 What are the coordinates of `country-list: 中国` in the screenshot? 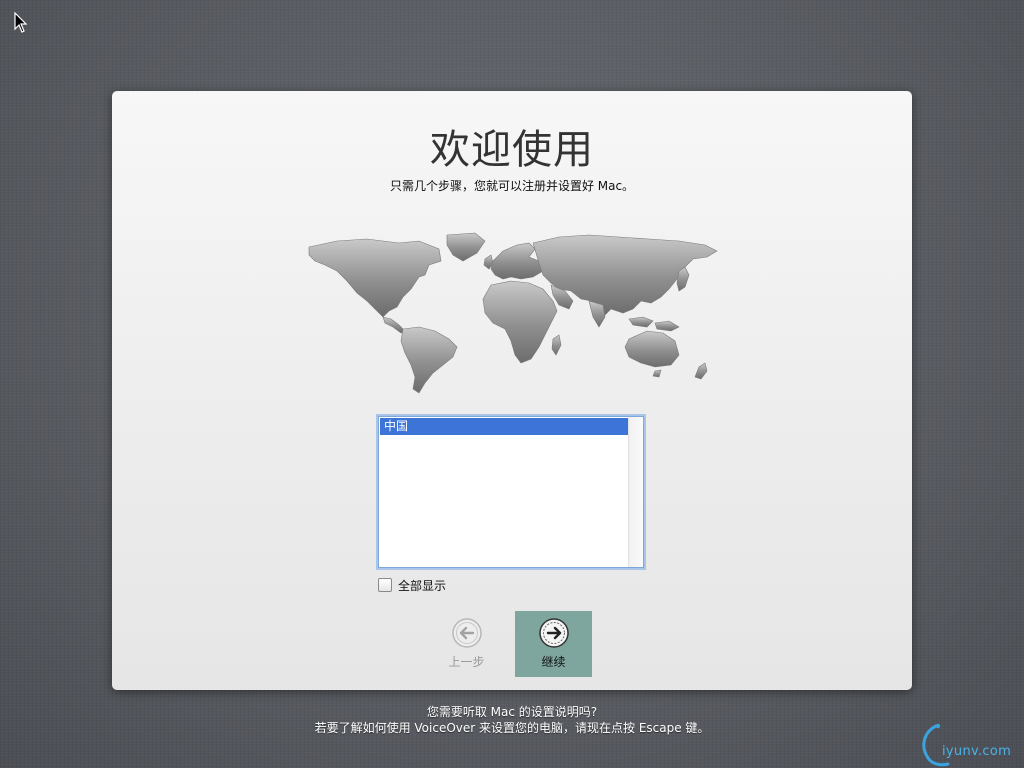 It's located at (511, 492).